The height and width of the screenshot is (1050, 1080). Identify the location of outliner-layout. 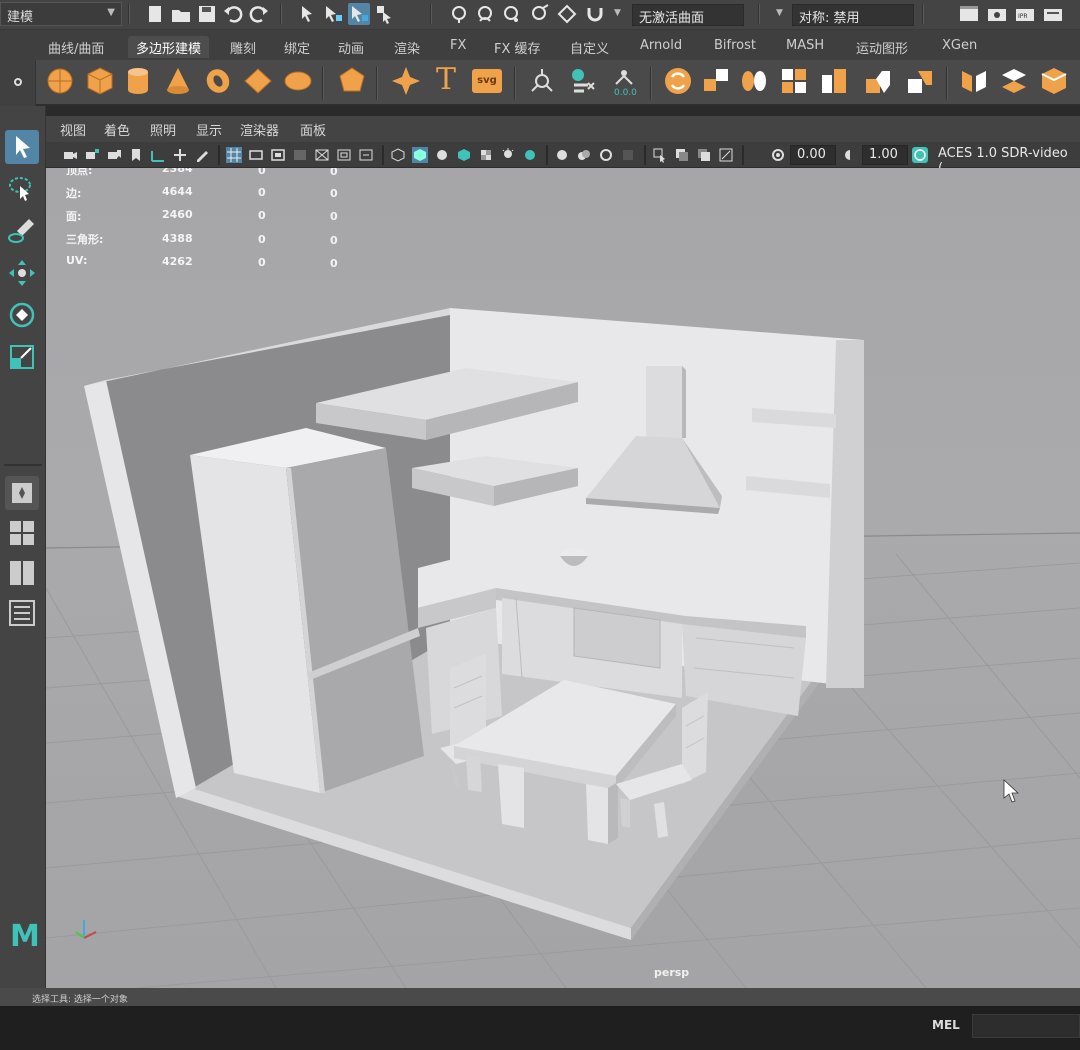
(22, 613).